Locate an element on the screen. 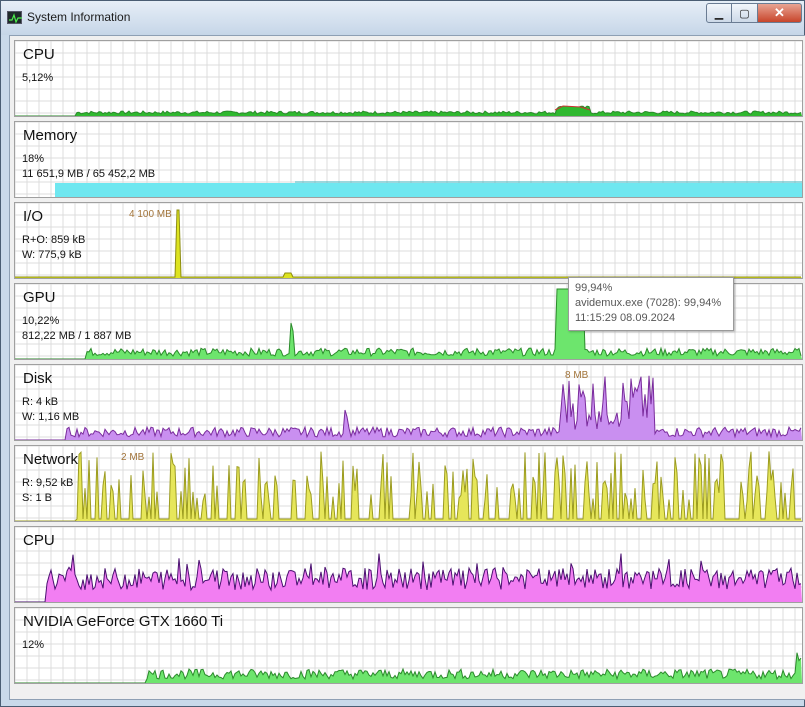 This screenshot has width=805, height=707. peak-label: 8 MB is located at coordinates (577, 375).